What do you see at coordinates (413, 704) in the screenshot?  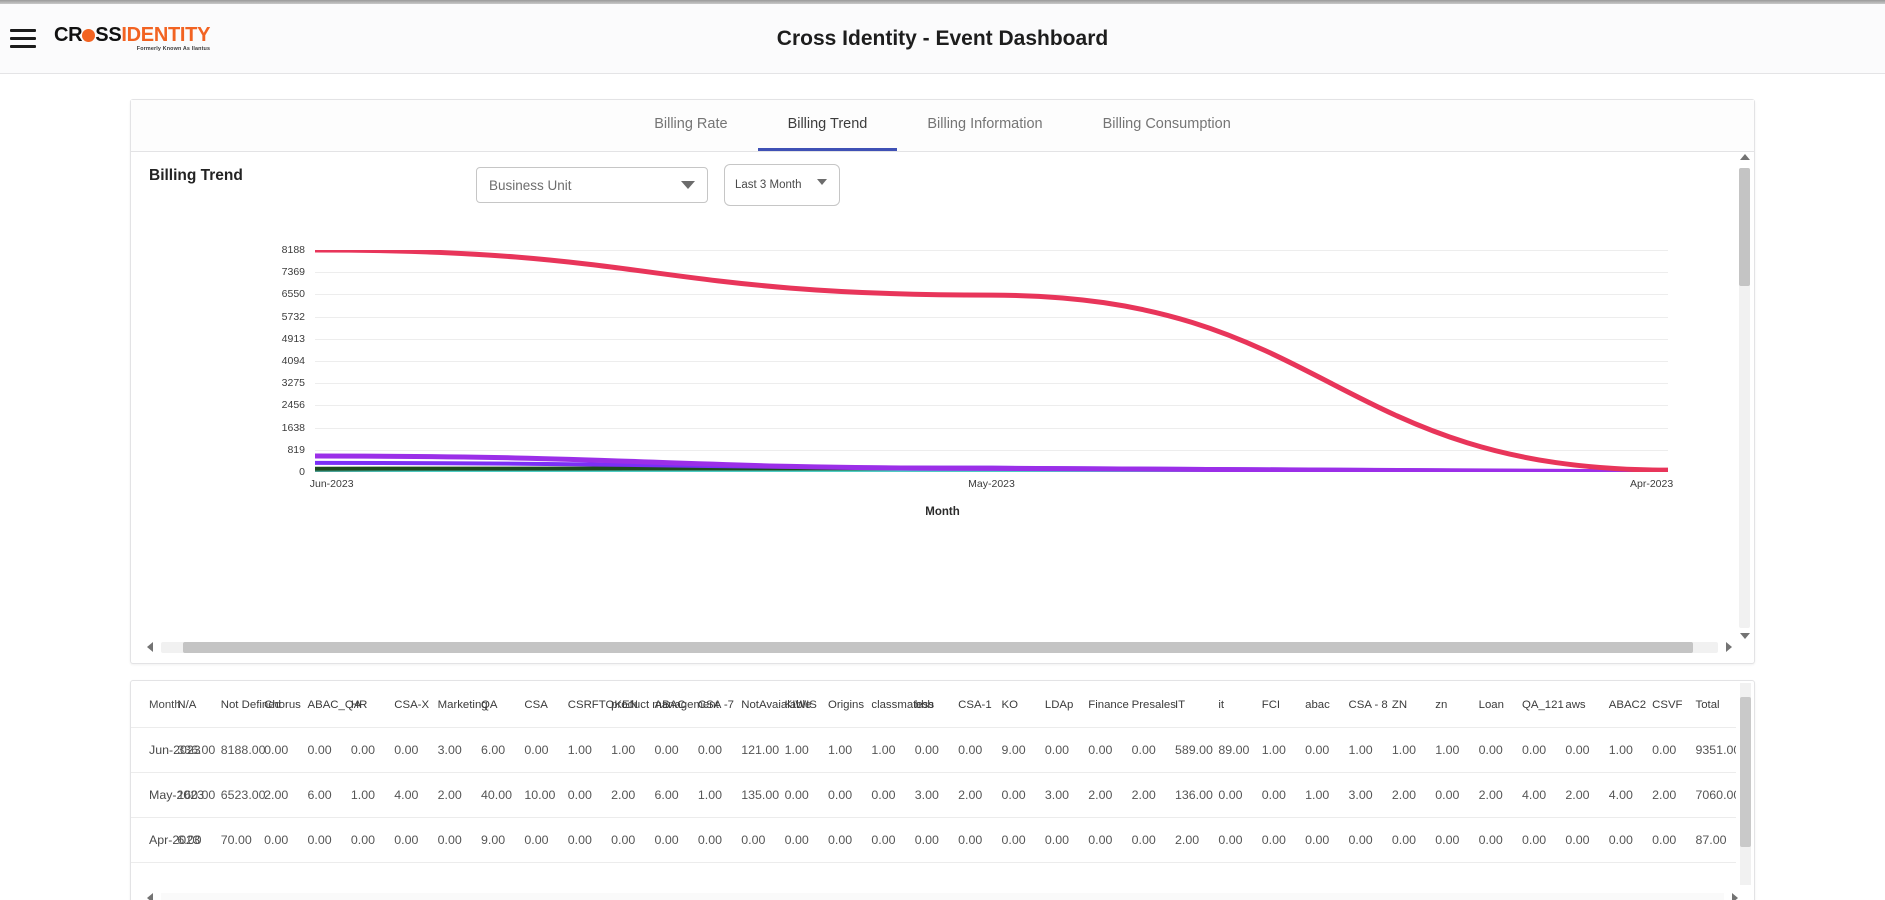 I see `table-column-header: CSA-X` at bounding box center [413, 704].